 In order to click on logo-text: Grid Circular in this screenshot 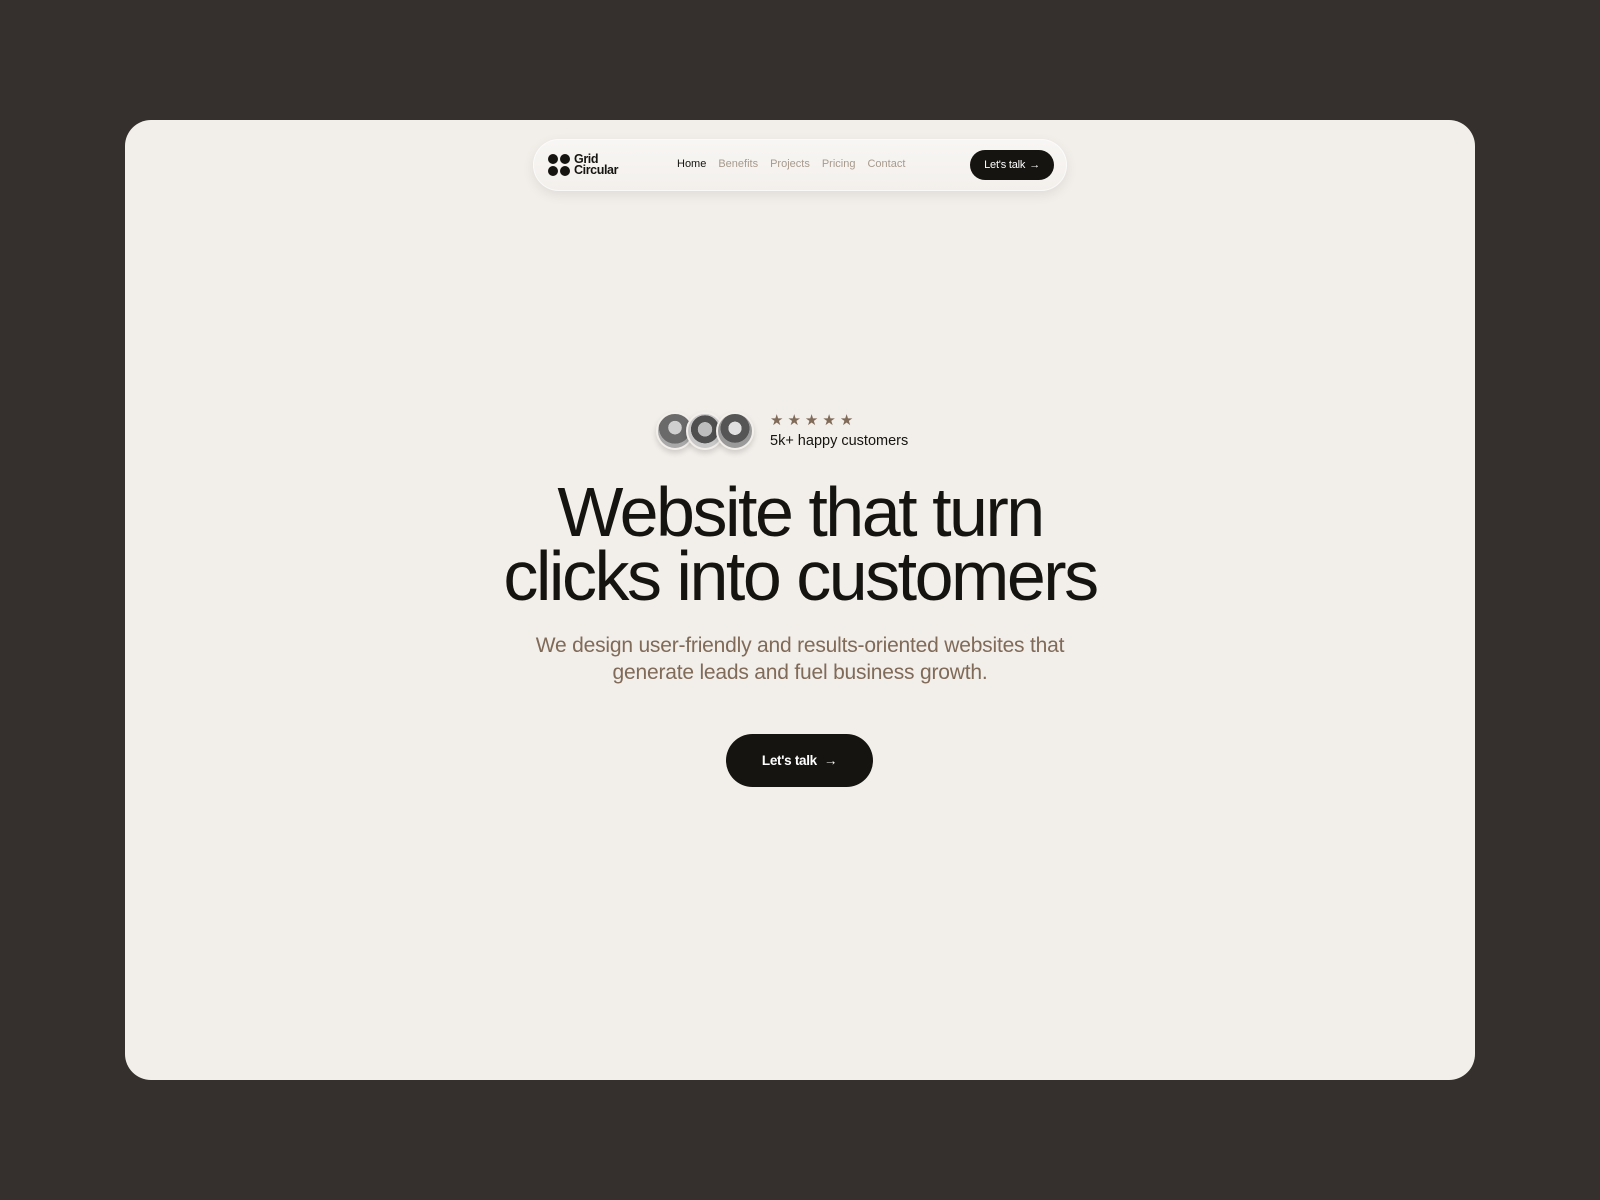, I will do `click(596, 164)`.